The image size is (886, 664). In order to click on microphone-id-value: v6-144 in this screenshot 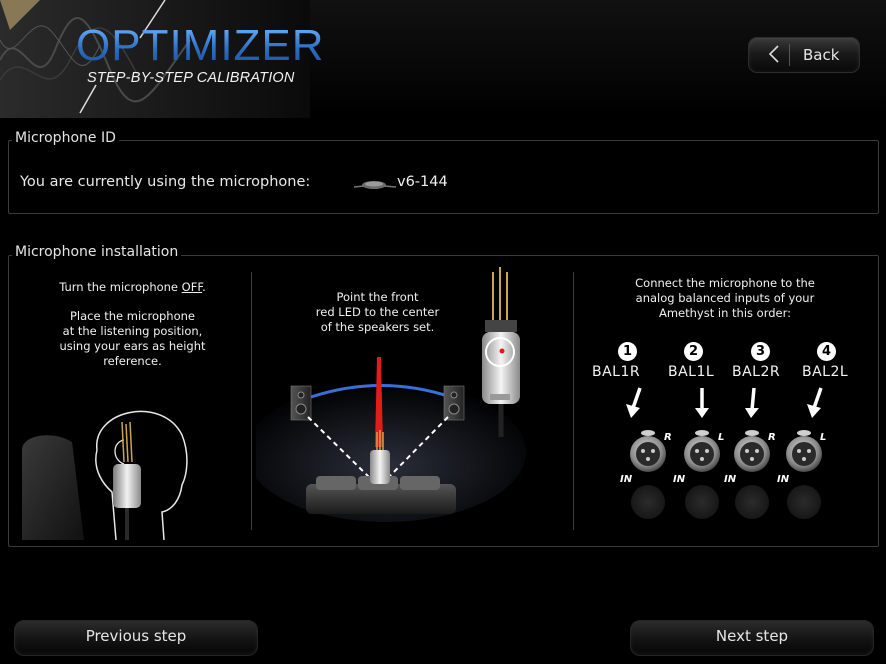, I will do `click(422, 182)`.